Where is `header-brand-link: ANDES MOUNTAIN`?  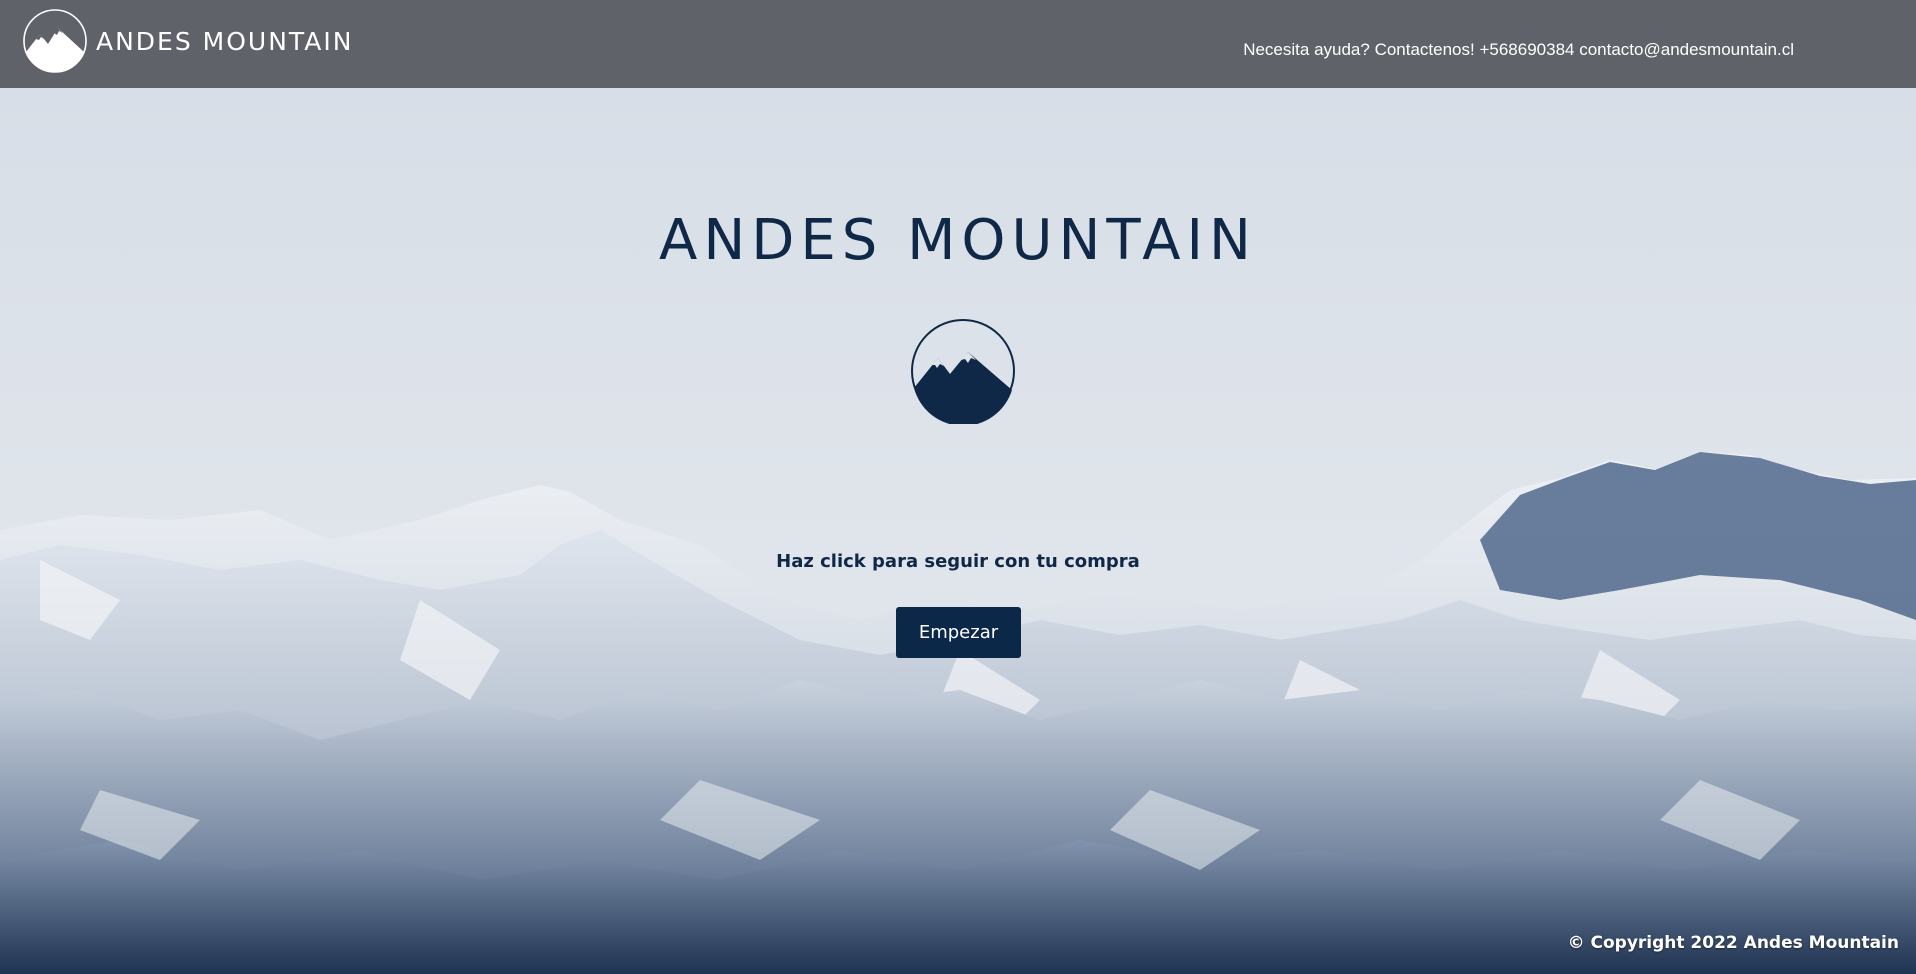 header-brand-link: ANDES MOUNTAIN is located at coordinates (187, 41).